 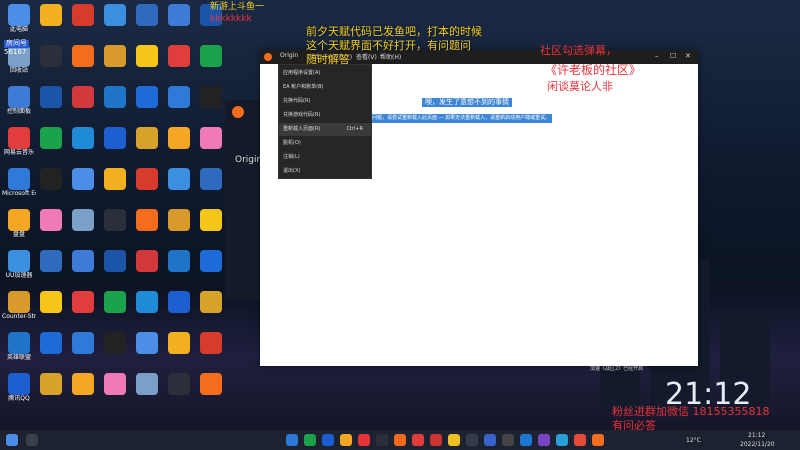 What do you see at coordinates (325, 101) in the screenshot?
I see `menu-item-redeem-code: 兑换代码(R)` at bounding box center [325, 101].